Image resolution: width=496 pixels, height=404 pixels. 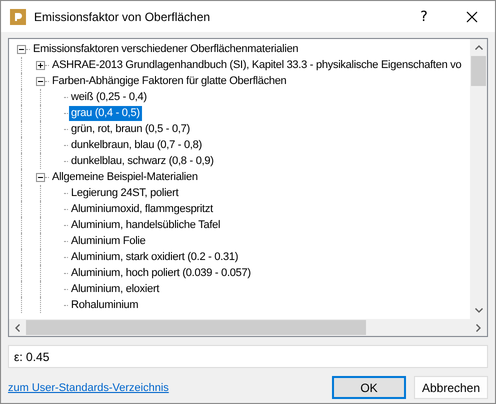 What do you see at coordinates (104, 305) in the screenshot?
I see `tree-item: Rohaluminium` at bounding box center [104, 305].